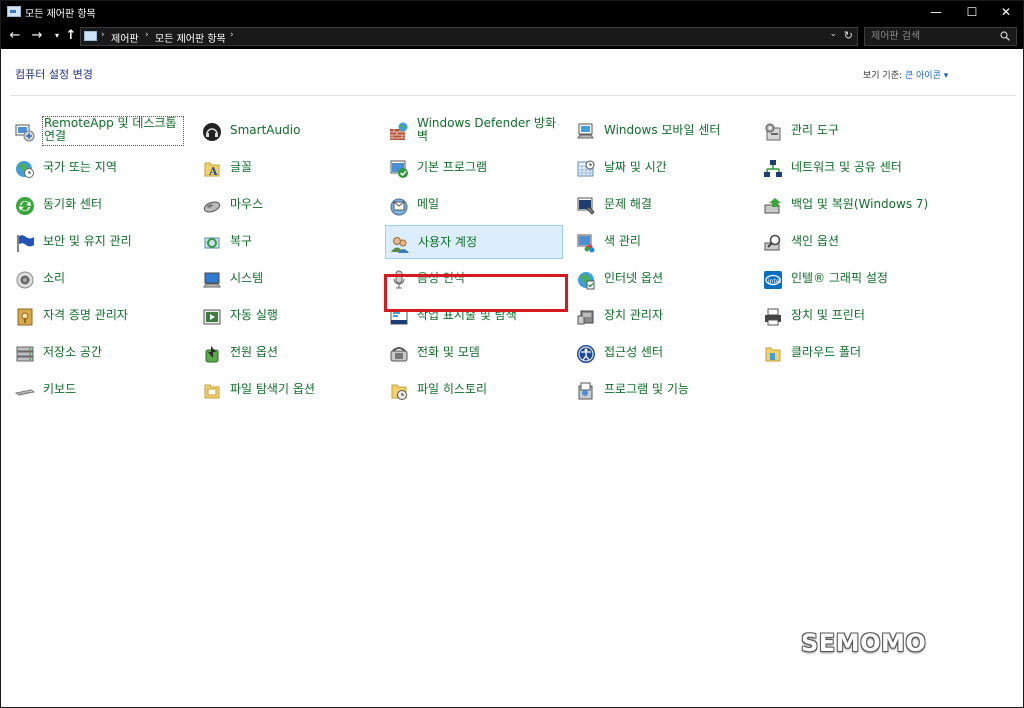 This screenshot has width=1024, height=708. I want to click on item-label: 인터넷 옵션, so click(634, 278).